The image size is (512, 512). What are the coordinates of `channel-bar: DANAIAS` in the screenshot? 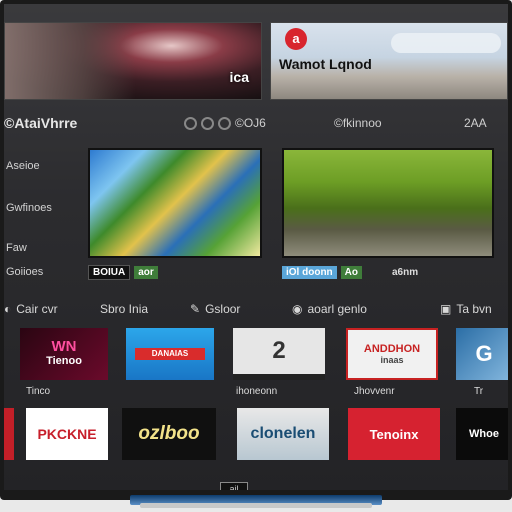 It's located at (170, 354).